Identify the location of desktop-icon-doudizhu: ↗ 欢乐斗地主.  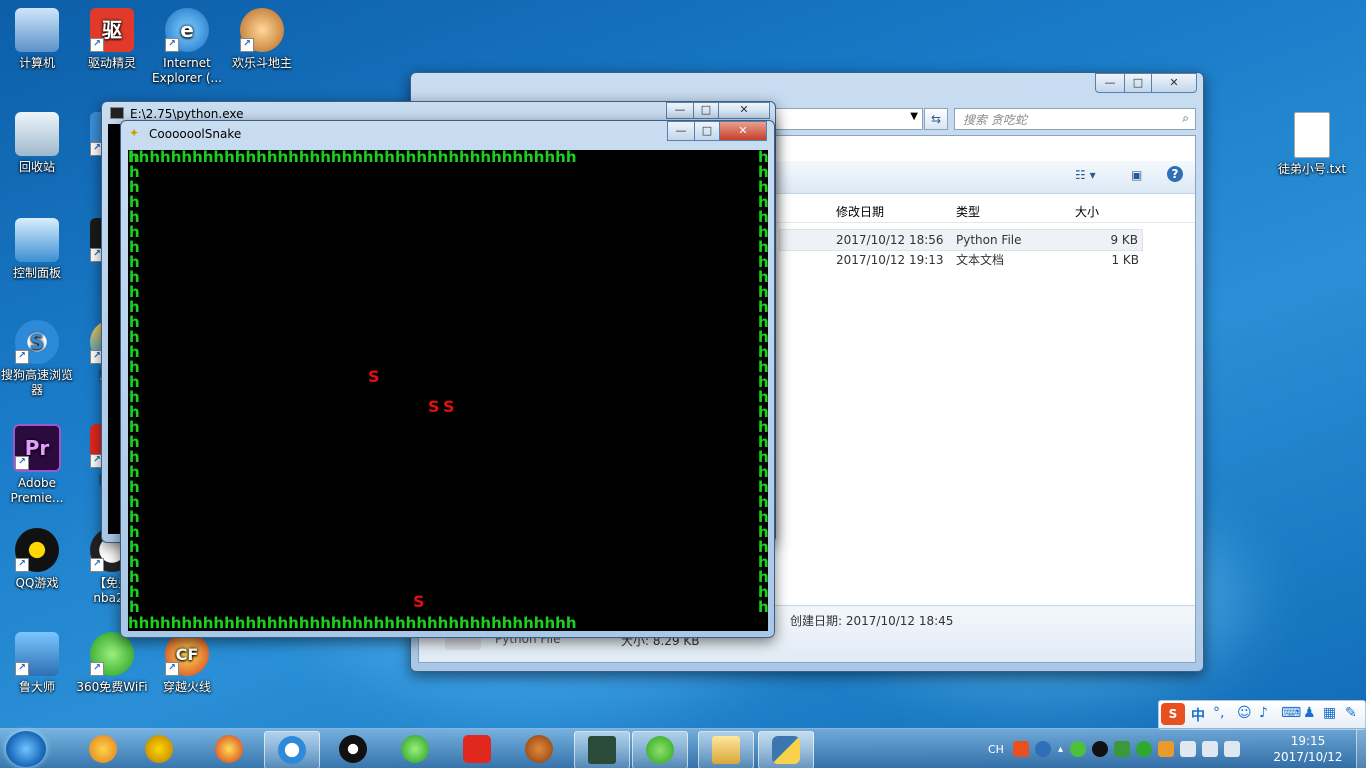
(262, 39).